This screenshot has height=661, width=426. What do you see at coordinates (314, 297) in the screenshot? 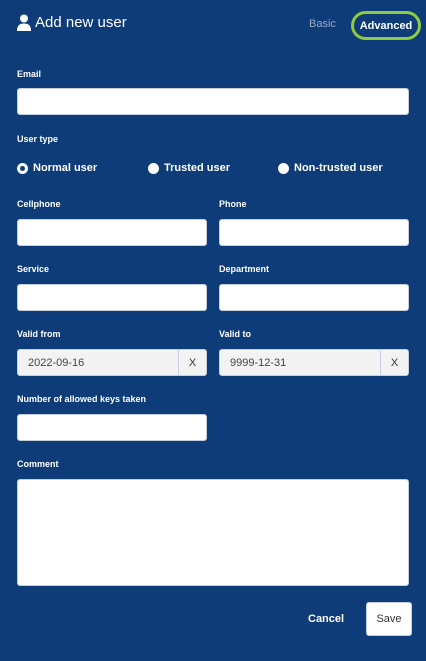
I see `department-field` at bounding box center [314, 297].